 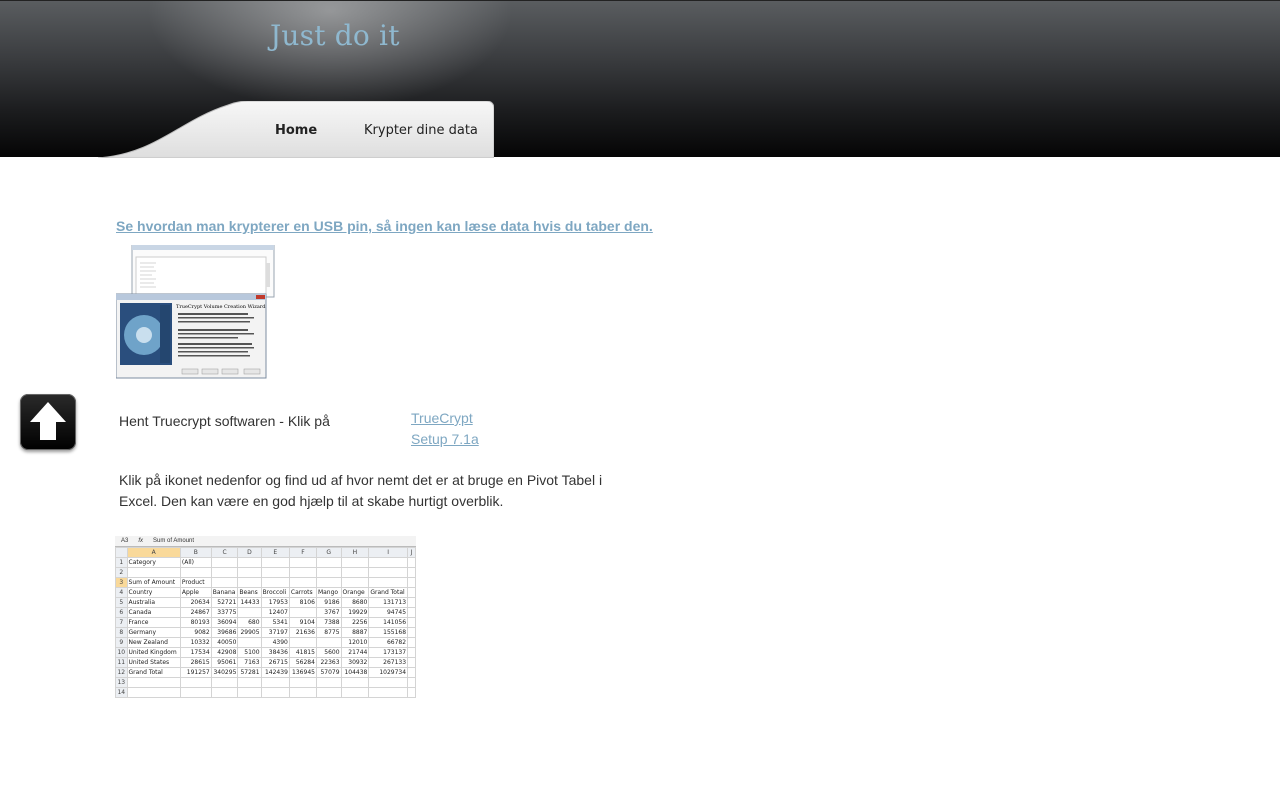 I want to click on table-cell: 17953, so click(x=275, y=602).